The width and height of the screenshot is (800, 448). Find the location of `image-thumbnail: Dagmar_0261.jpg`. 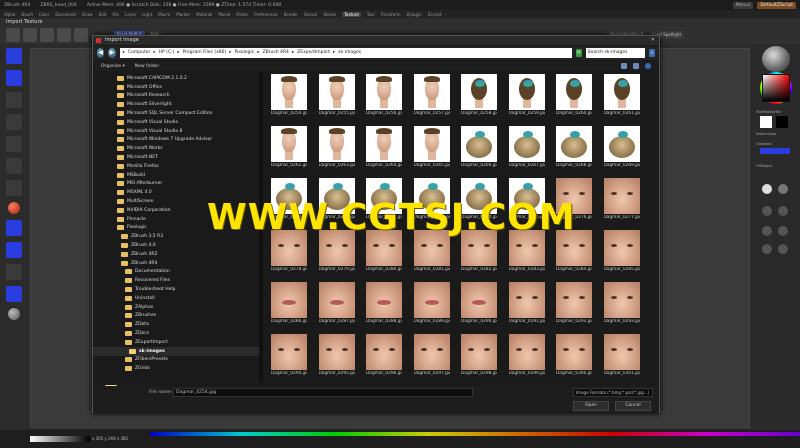

image-thumbnail: Dagmar_0261.jpg is located at coordinates (621, 95).